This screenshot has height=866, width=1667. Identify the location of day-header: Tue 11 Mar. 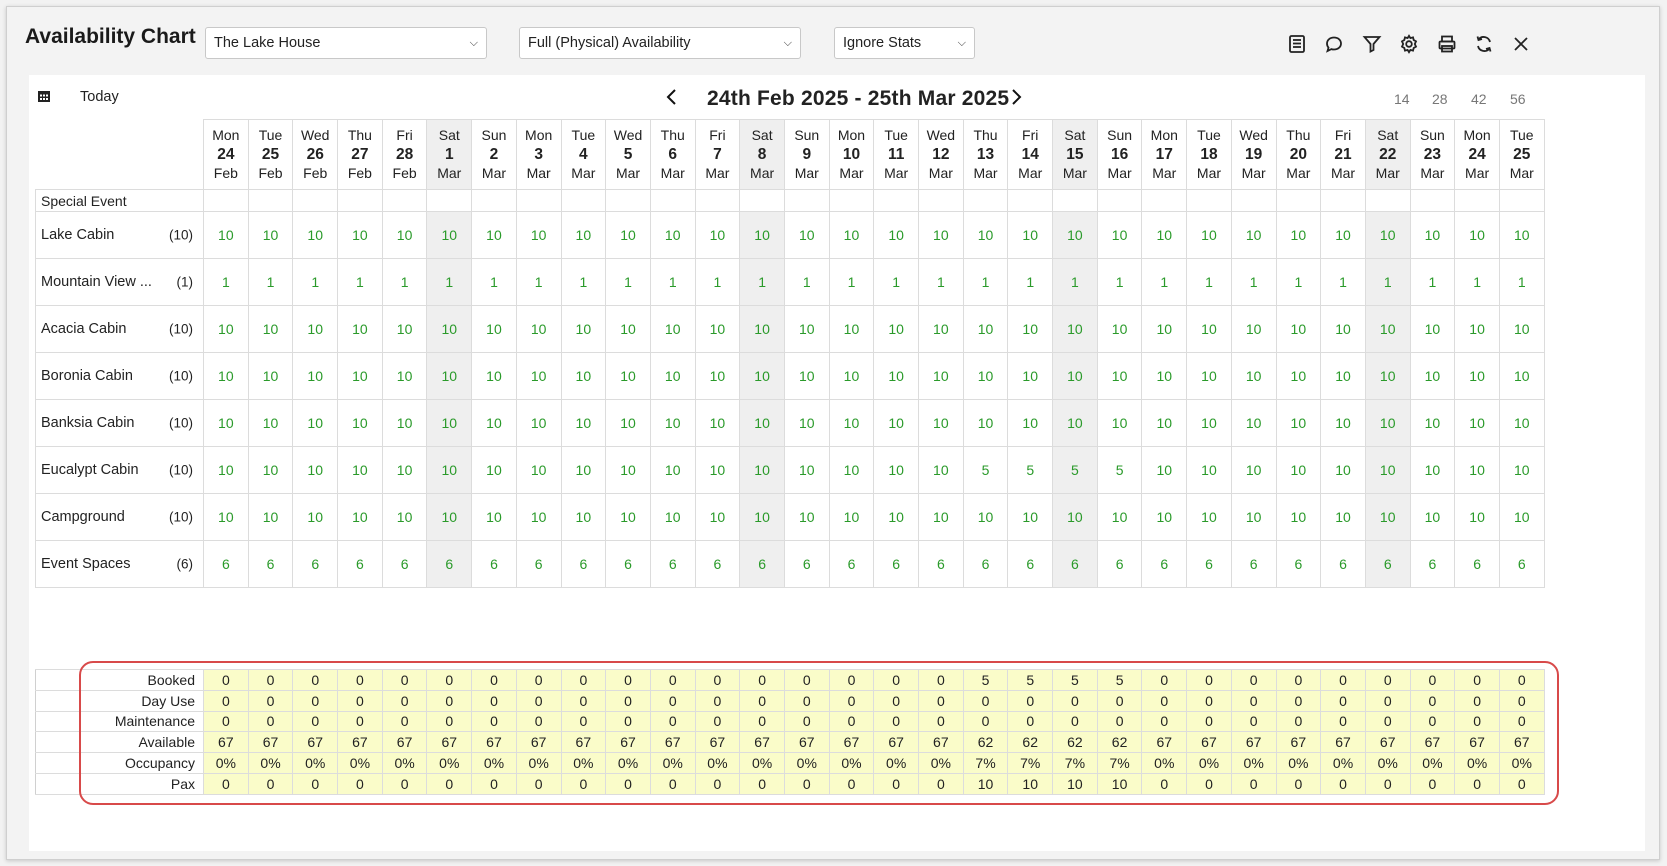
(896, 154).